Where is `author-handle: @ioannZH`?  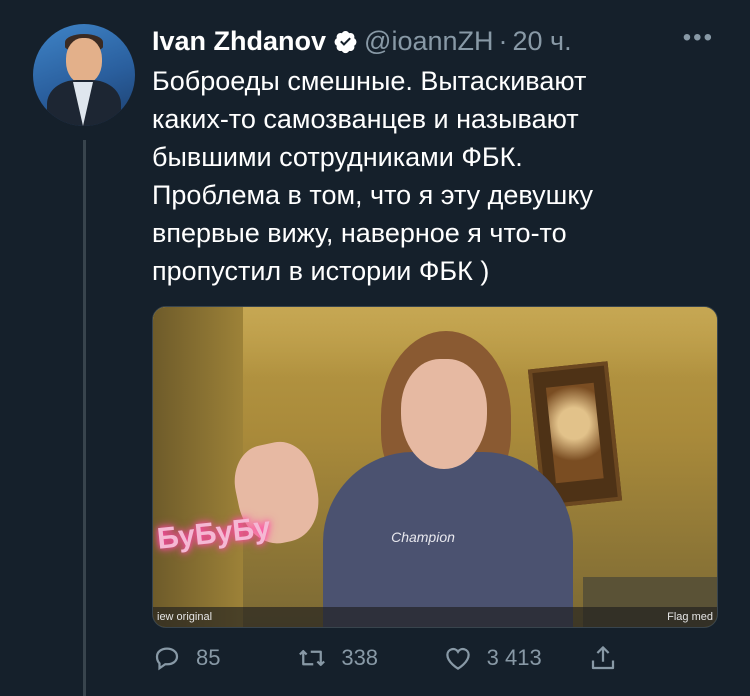 author-handle: @ioannZH is located at coordinates (428, 41).